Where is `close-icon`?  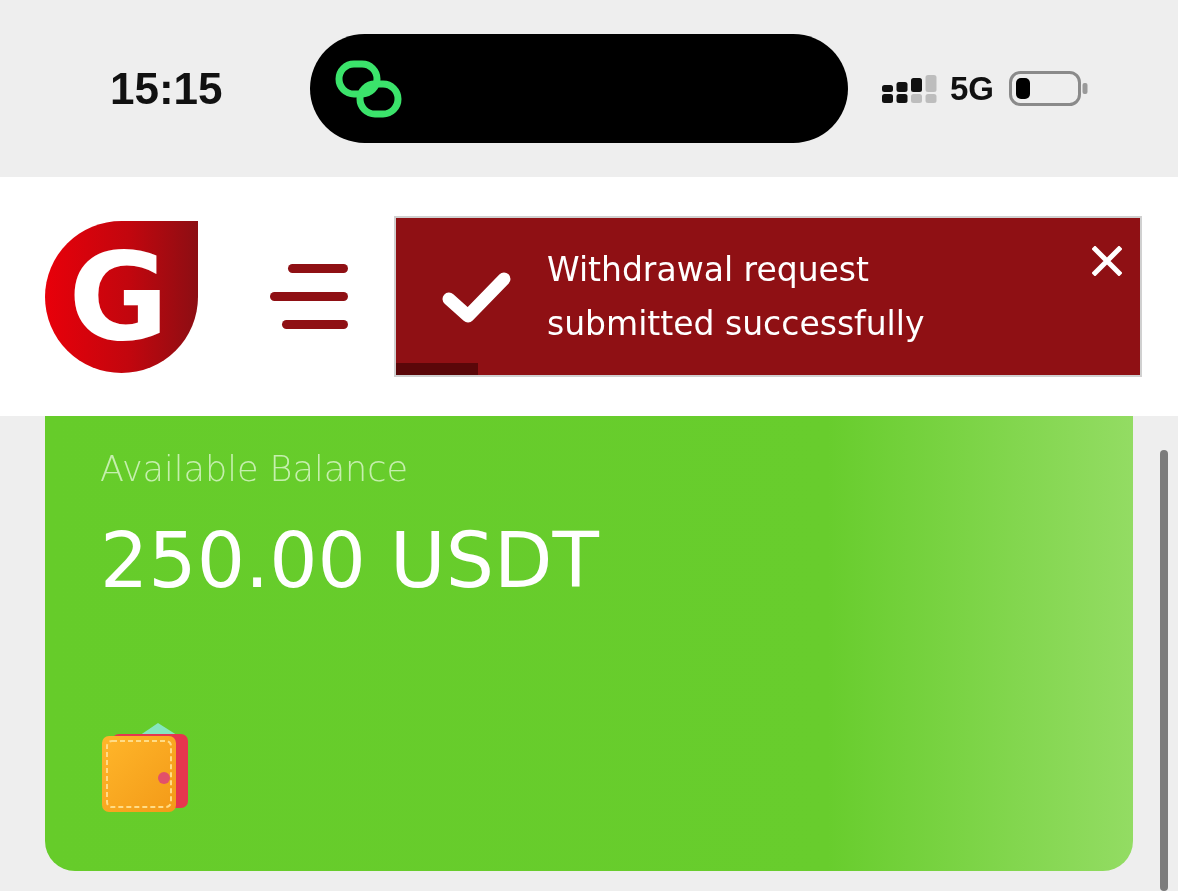
close-icon is located at coordinates (1107, 261).